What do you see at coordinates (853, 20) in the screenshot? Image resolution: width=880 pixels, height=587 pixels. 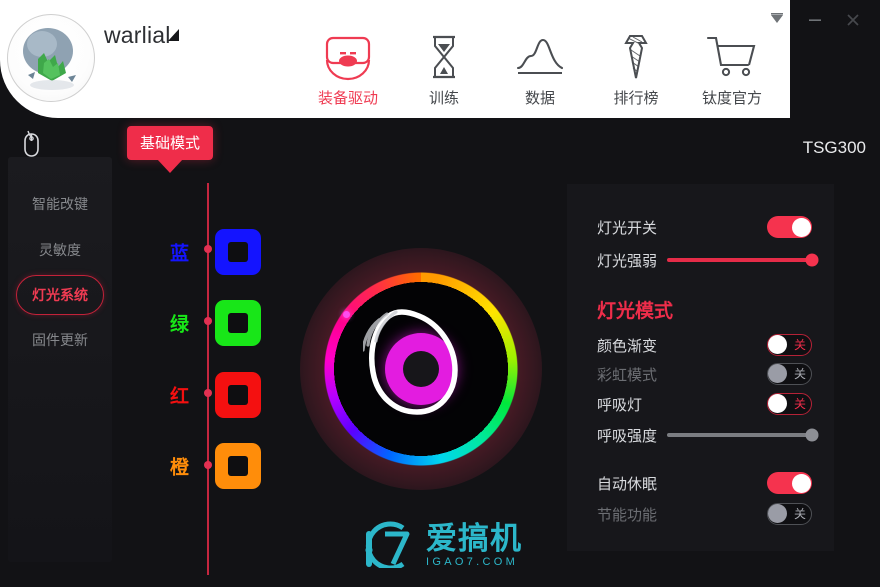 I see `close-icon` at bounding box center [853, 20].